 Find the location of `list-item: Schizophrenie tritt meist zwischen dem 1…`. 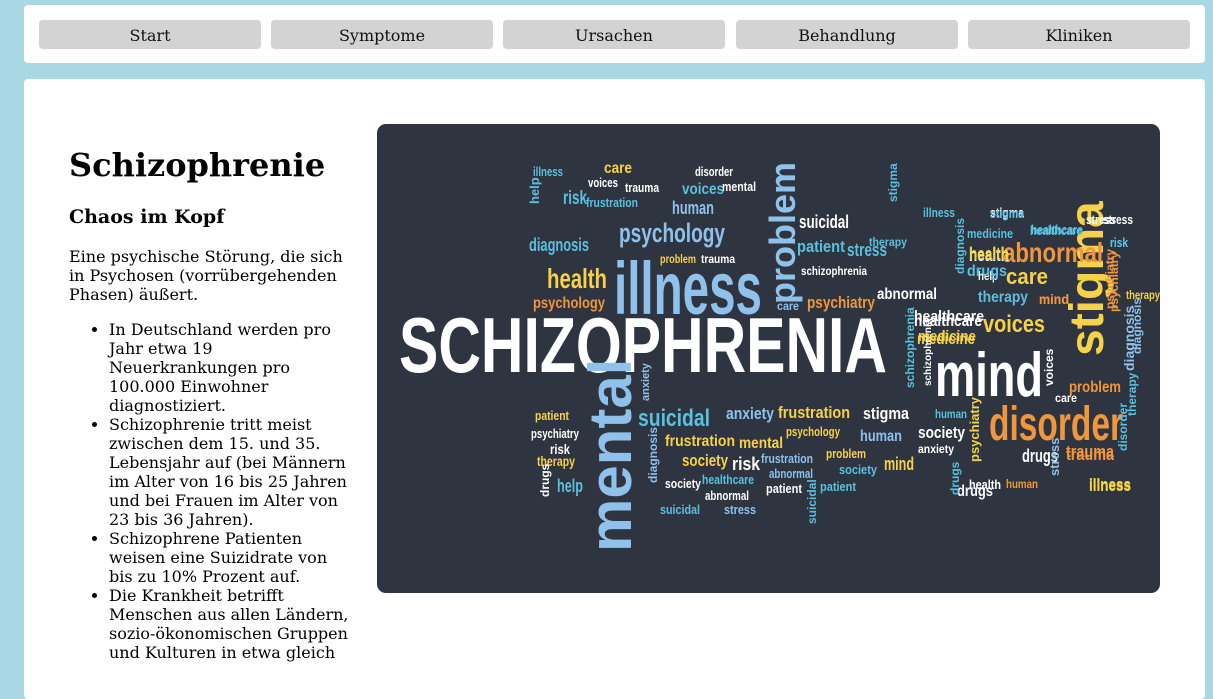

list-item: Schizophrenie tritt meist zwischen dem 1… is located at coordinates (229, 472).